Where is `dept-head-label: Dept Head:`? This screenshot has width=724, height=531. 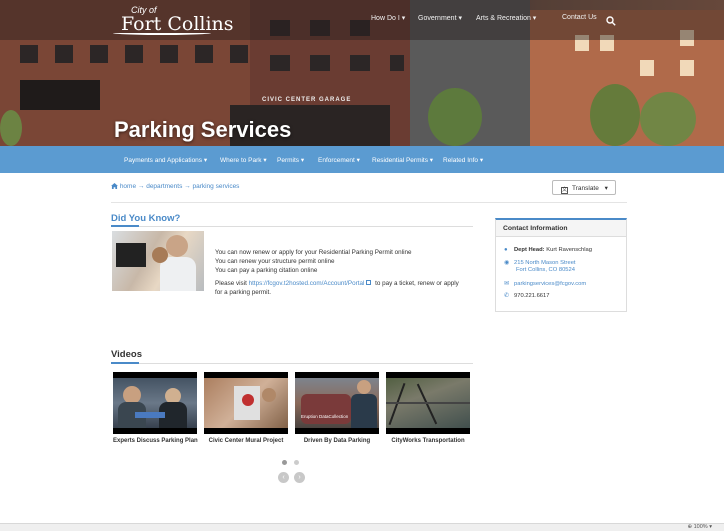
dept-head-label: Dept Head: is located at coordinates (529, 250).